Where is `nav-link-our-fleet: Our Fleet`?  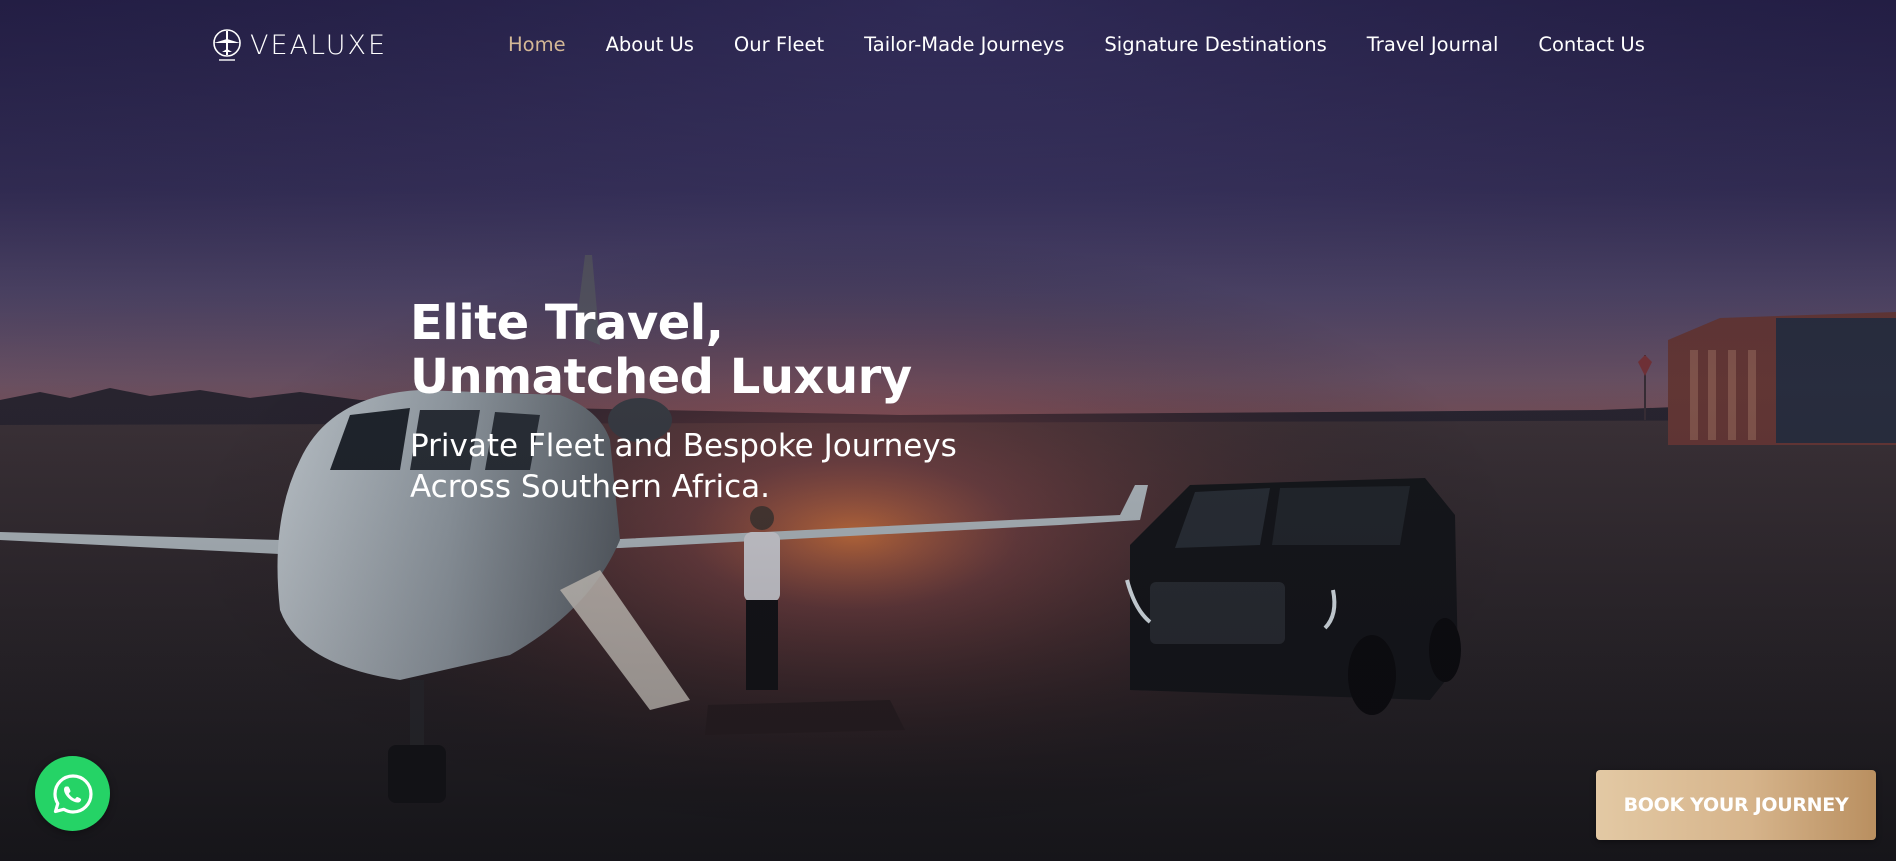 nav-link-our-fleet: Our Fleet is located at coordinates (779, 44).